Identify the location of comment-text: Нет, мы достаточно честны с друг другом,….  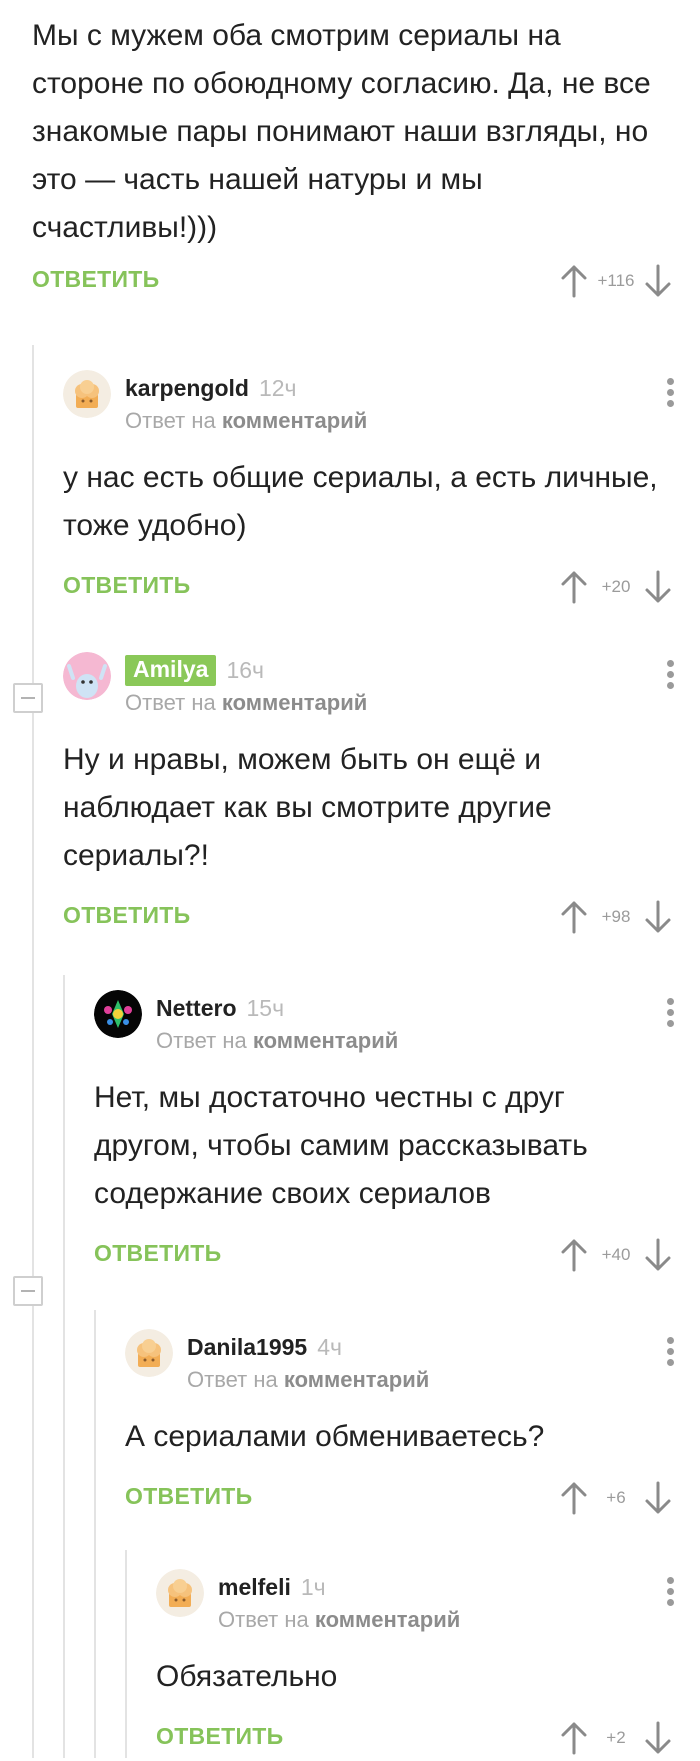
(341, 1145).